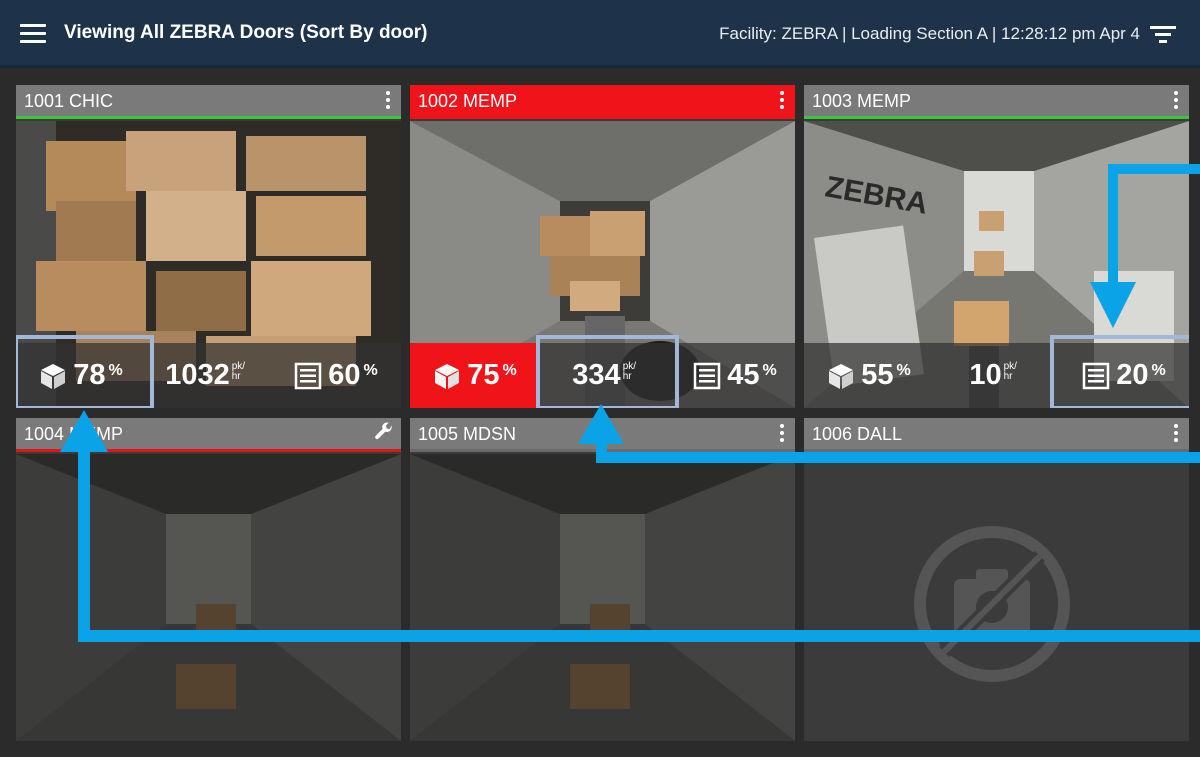 This screenshot has width=1200, height=757. Describe the element at coordinates (467, 434) in the screenshot. I see `door-label: 1005 MDSN` at that location.